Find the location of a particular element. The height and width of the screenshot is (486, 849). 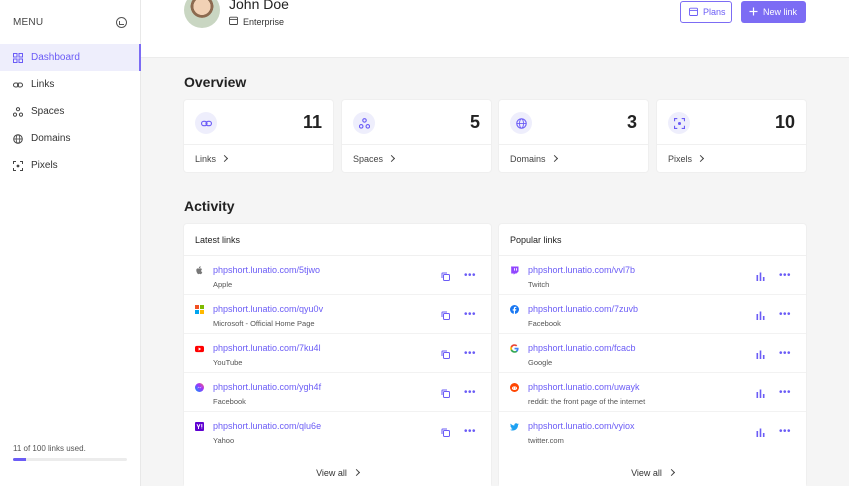

sidebar-item-label: Pixels is located at coordinates (44, 165).